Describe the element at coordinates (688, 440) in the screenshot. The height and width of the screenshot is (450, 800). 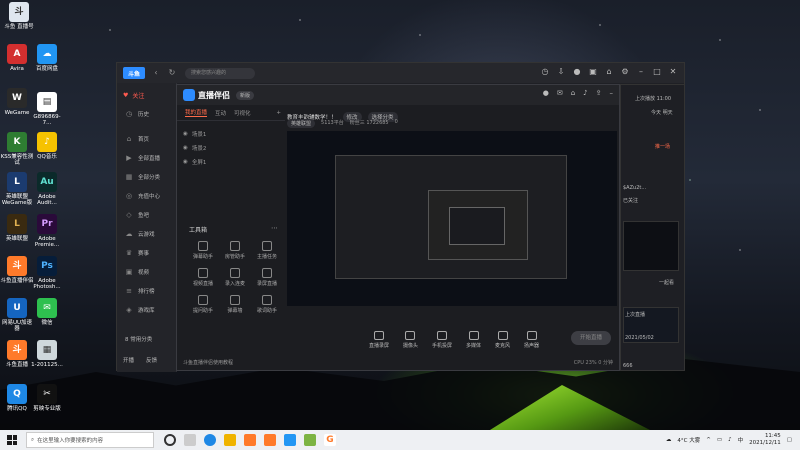
I see `weather-text: 4°C 大雾` at that location.